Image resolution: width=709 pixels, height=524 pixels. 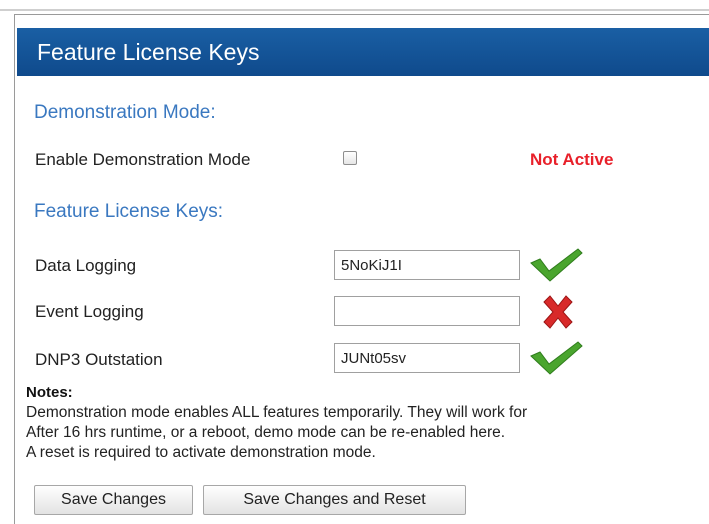 What do you see at coordinates (572, 159) in the screenshot?
I see `demo-status-badge: Not Active` at bounding box center [572, 159].